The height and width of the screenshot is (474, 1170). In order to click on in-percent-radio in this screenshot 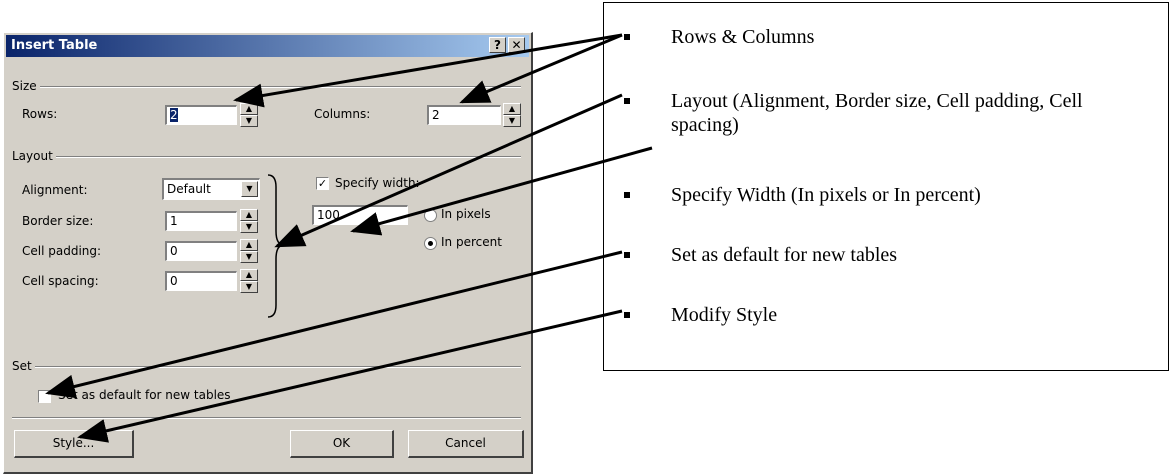, I will do `click(430, 243)`.